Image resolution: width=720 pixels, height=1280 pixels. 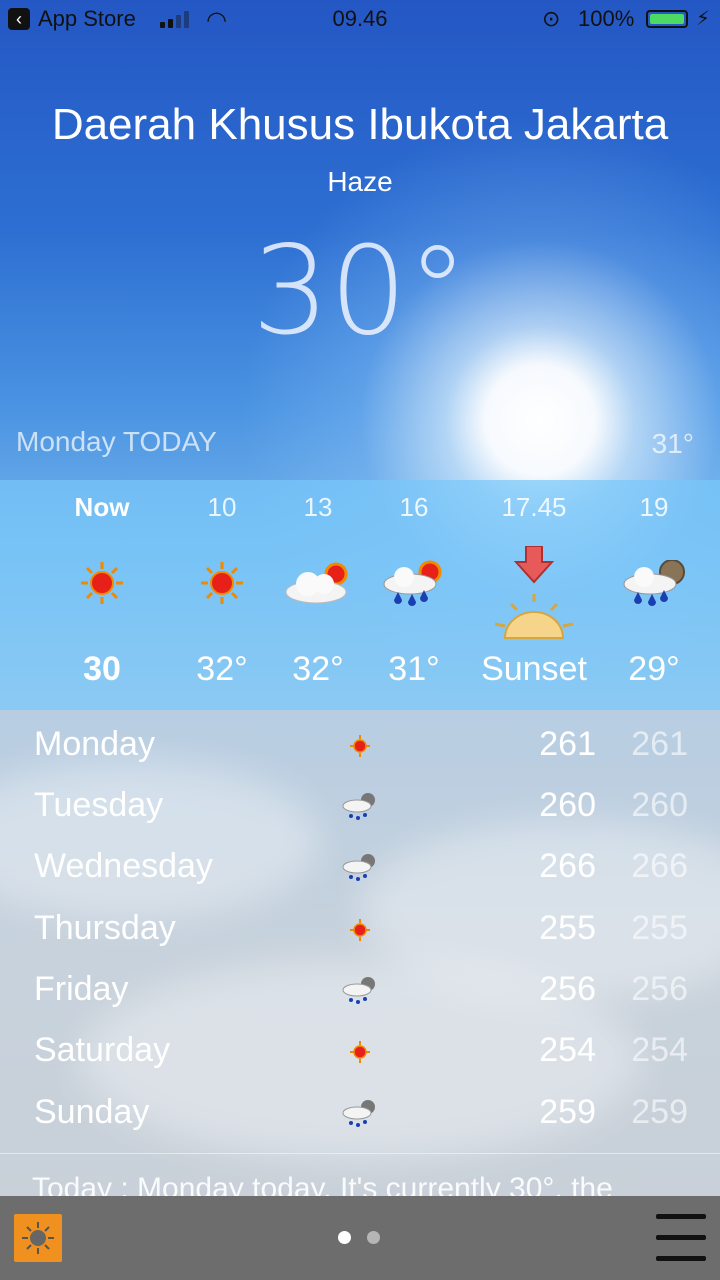 I want to click on daily-value: 254, so click(x=567, y=1050).